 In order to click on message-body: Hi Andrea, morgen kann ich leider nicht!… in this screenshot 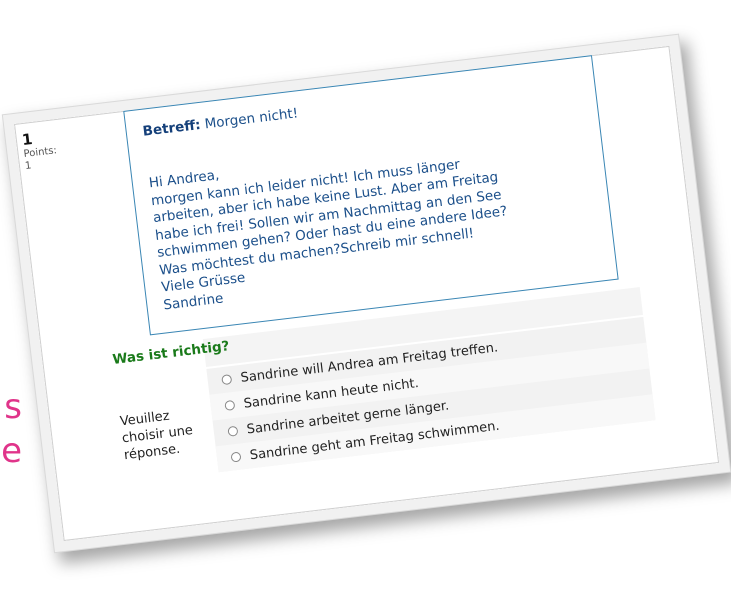, I will do `click(328, 235)`.